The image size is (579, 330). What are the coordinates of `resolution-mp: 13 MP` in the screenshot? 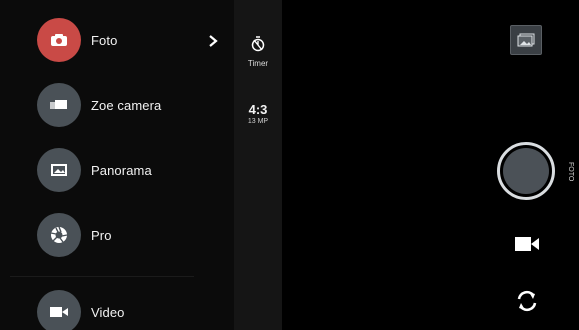 It's located at (258, 121).